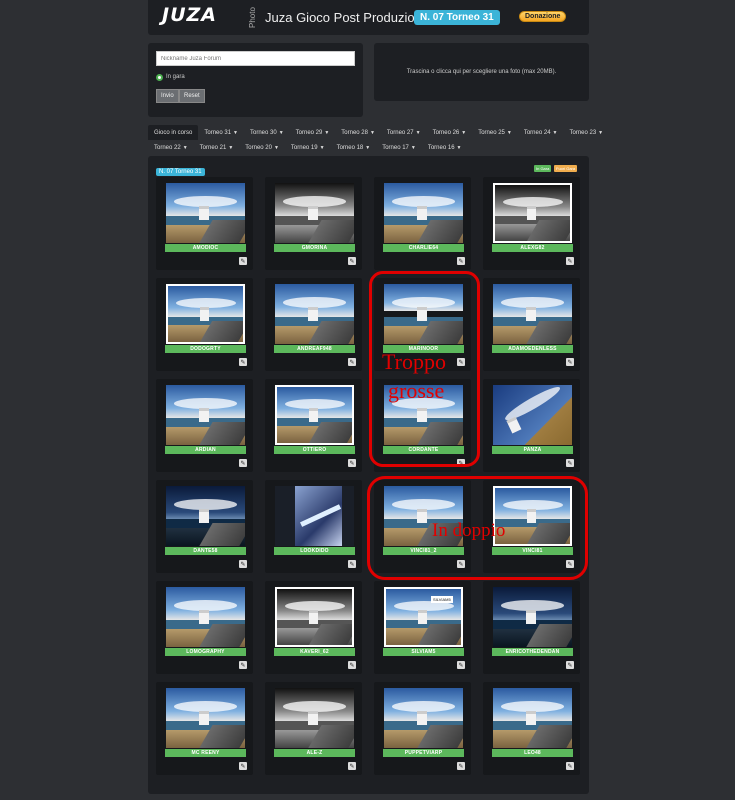 Image resolution: width=735 pixels, height=800 pixels. Describe the element at coordinates (399, 147) in the screenshot. I see `tab-torneo-17: Torneo 17 ▼` at that location.